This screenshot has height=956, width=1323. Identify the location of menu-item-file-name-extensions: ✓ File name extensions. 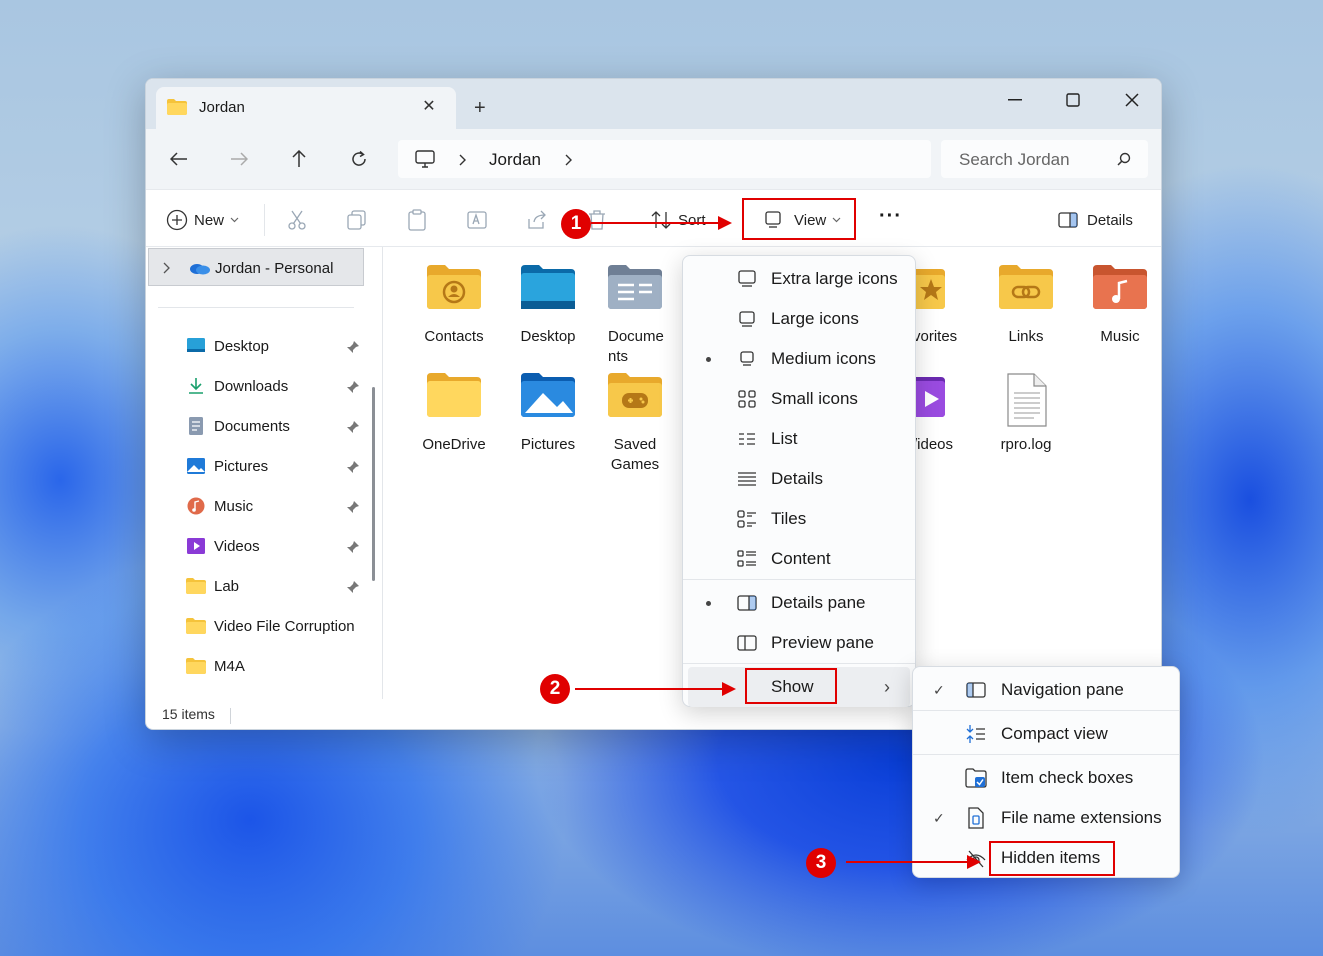
(1046, 818).